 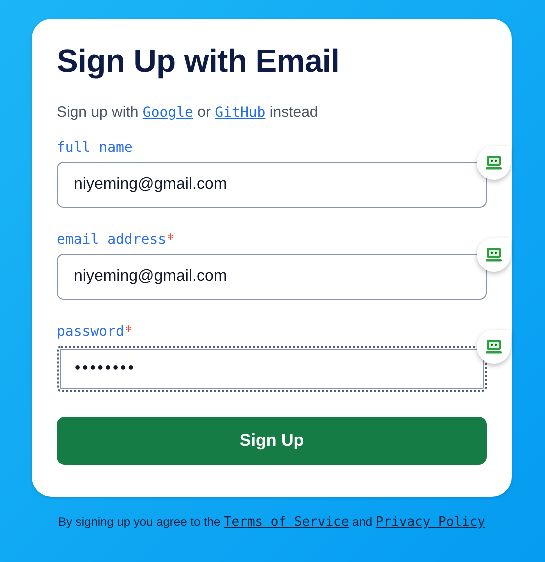 I want to click on policy-link: Privacy Policy, so click(x=431, y=522).